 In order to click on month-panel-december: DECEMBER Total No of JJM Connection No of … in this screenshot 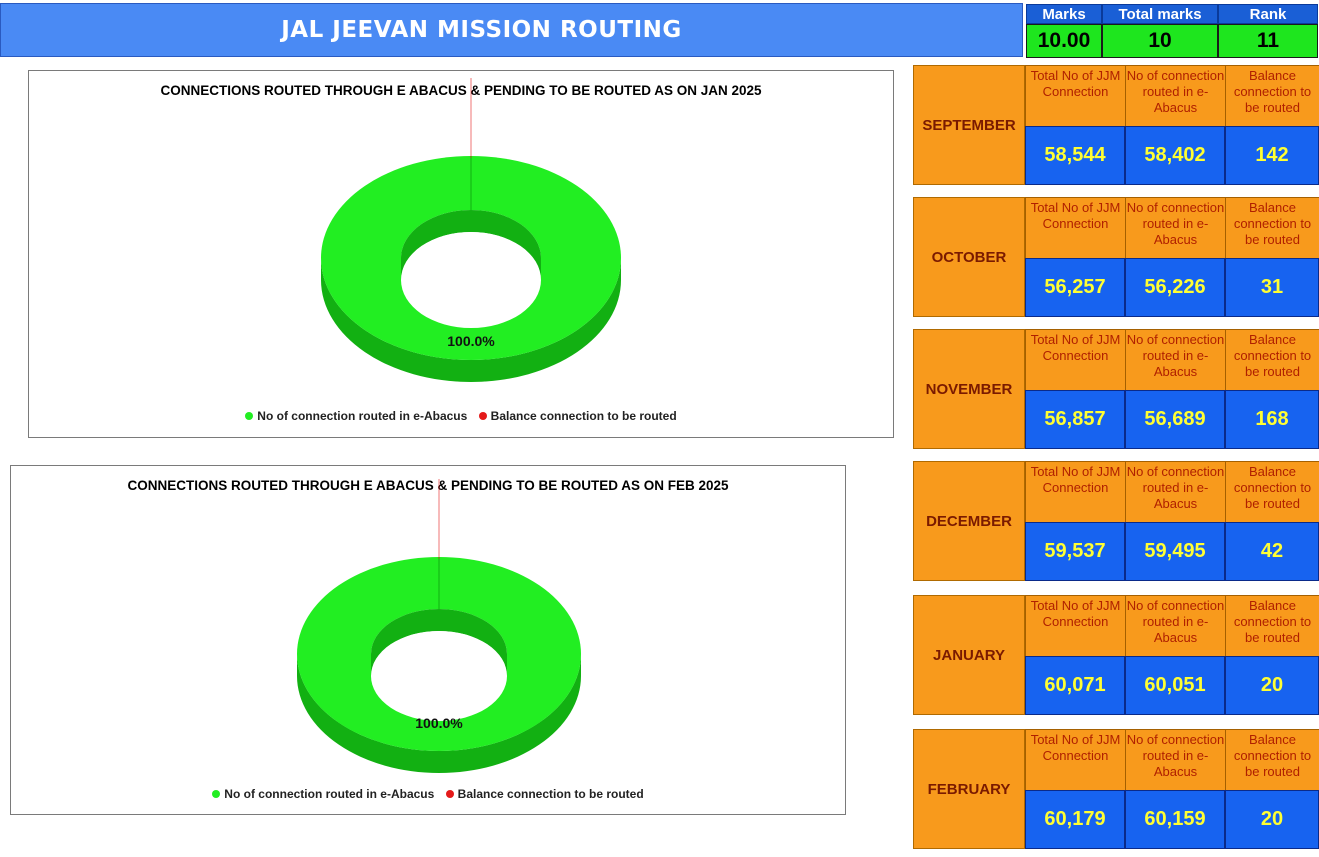, I will do `click(1116, 521)`.